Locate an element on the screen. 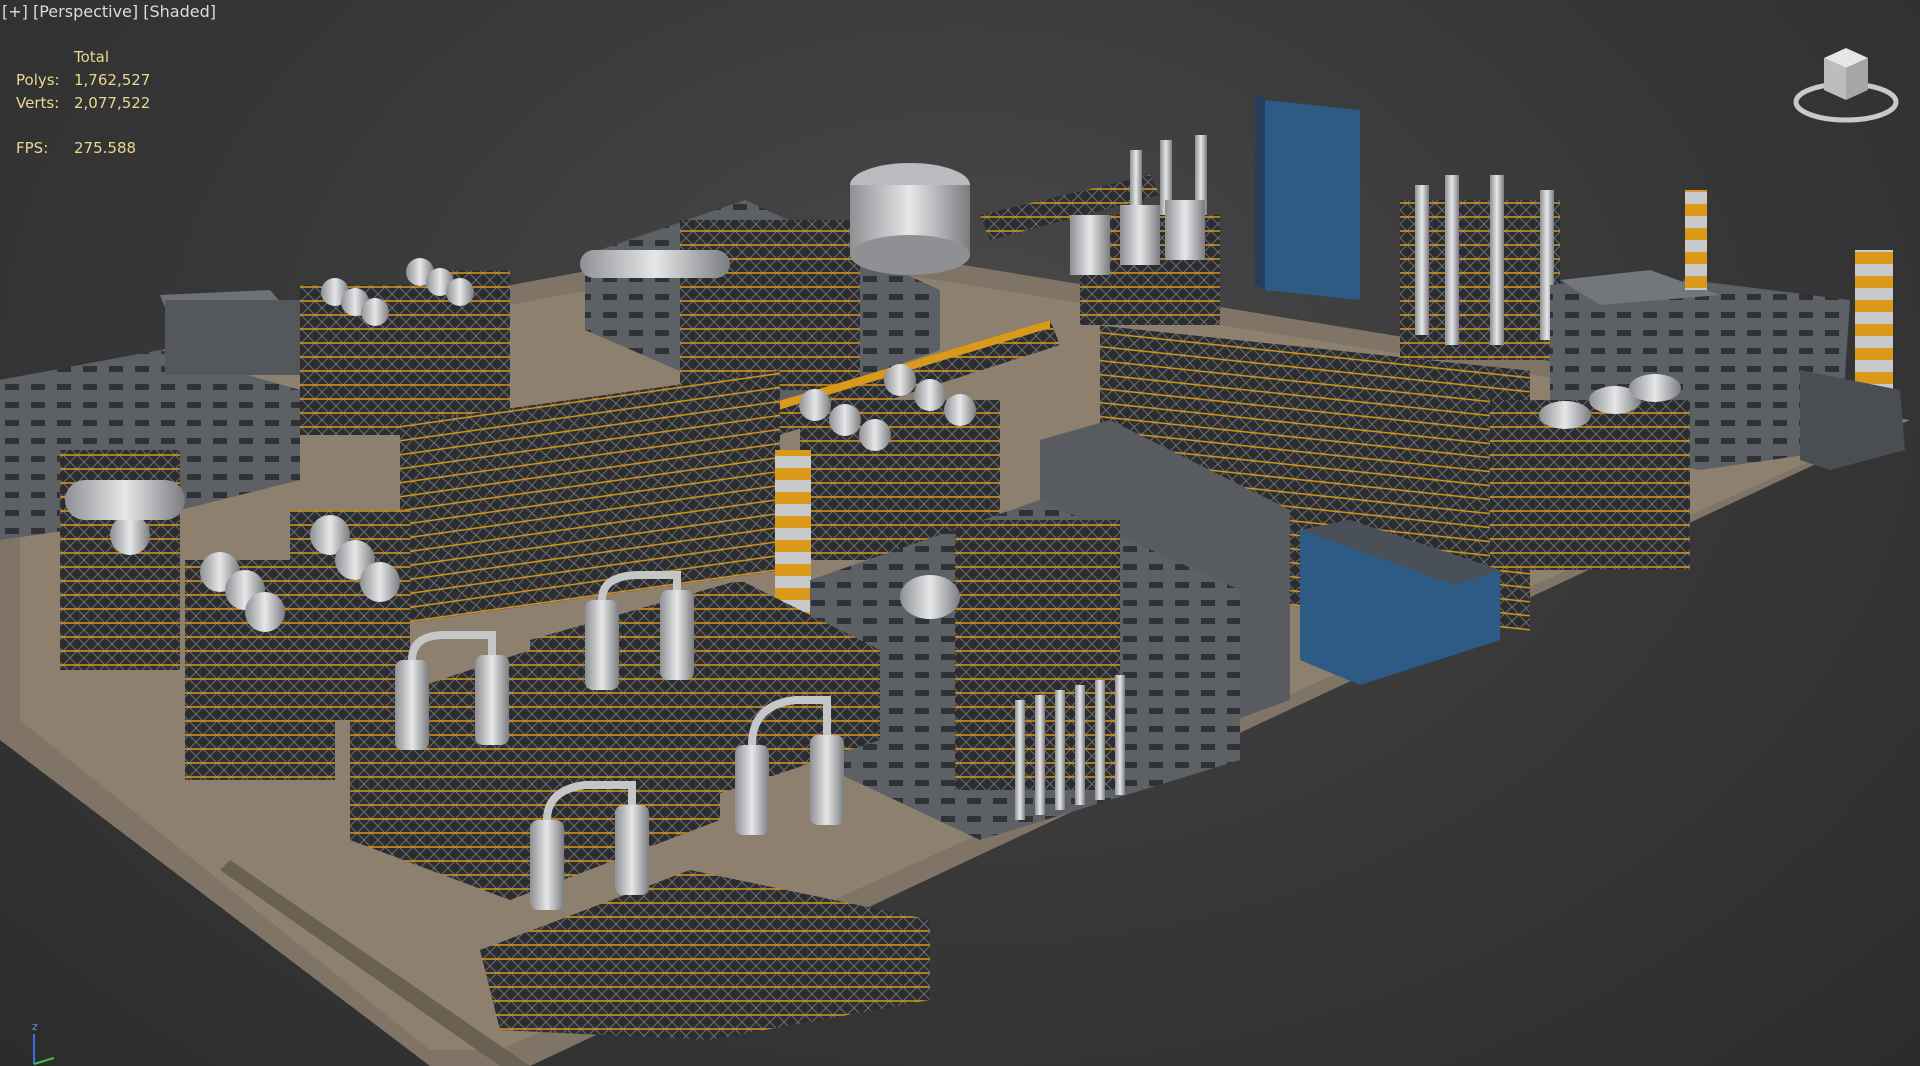 The width and height of the screenshot is (1920, 1066). viewport-shading-label: [Shaded] is located at coordinates (179, 11).